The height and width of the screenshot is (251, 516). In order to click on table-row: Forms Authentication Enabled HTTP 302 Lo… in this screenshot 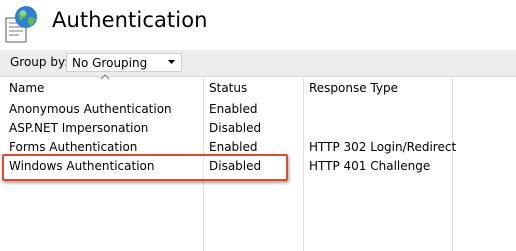, I will do `click(258, 147)`.